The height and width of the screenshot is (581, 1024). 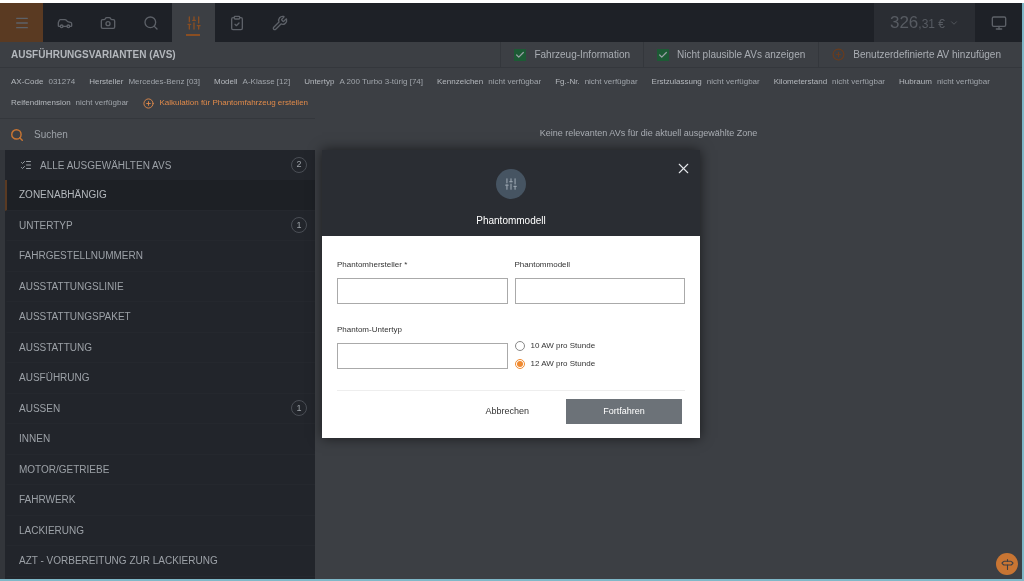 What do you see at coordinates (563, 364) in the screenshot?
I see `radio-label: 12 AW pro Stunde` at bounding box center [563, 364].